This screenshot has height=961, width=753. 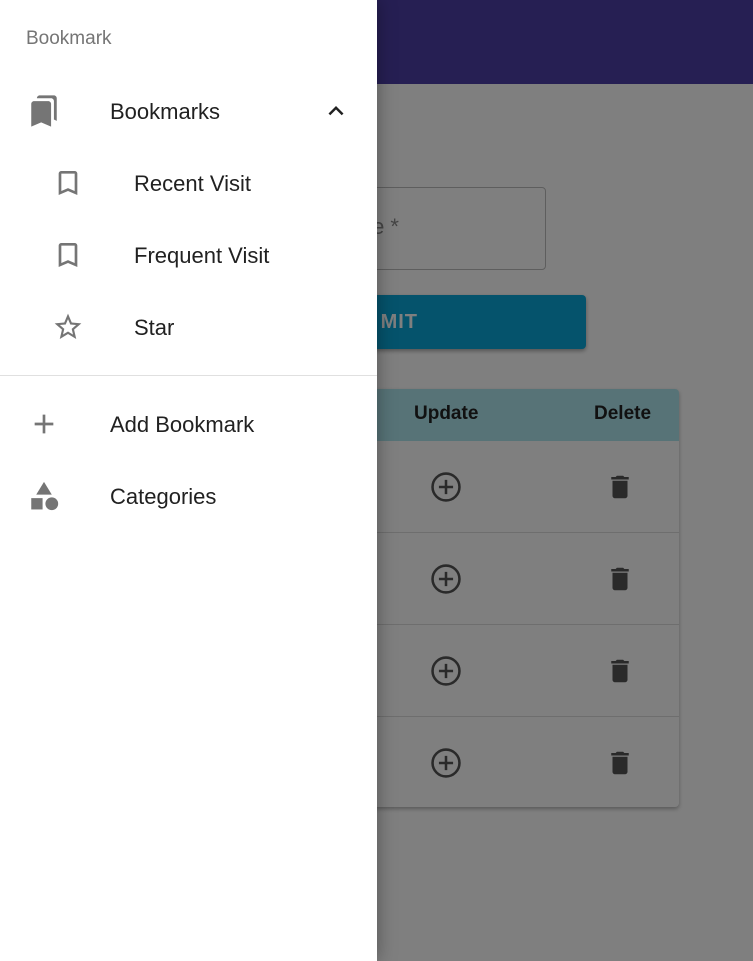 I want to click on nav-item-frequent-visit: Frequent Visit, so click(x=188, y=255).